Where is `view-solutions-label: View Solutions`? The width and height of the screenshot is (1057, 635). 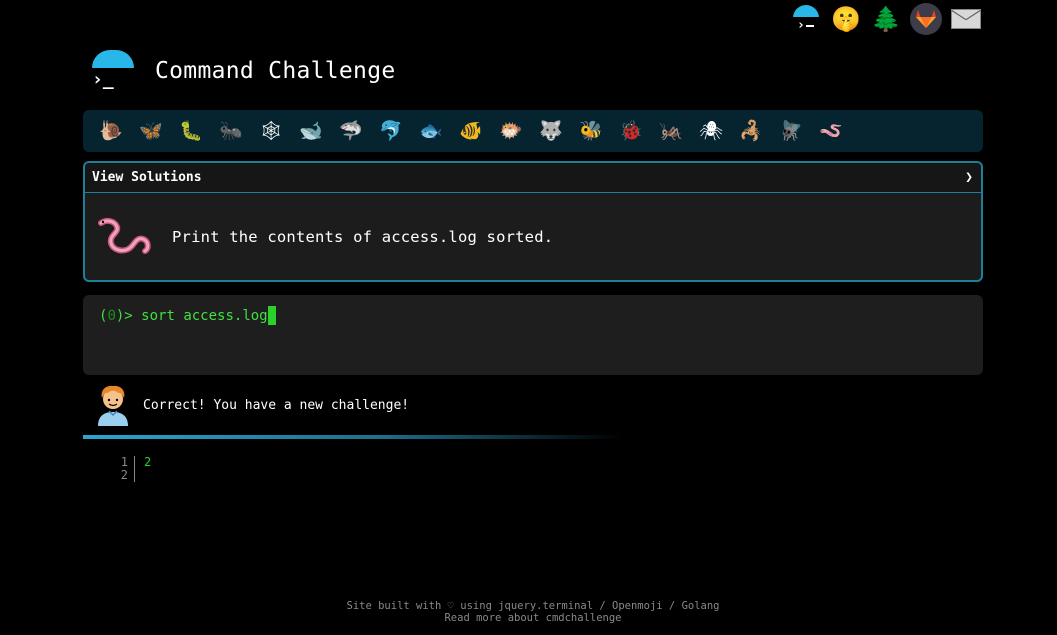
view-solutions-label: View Solutions is located at coordinates (147, 177).